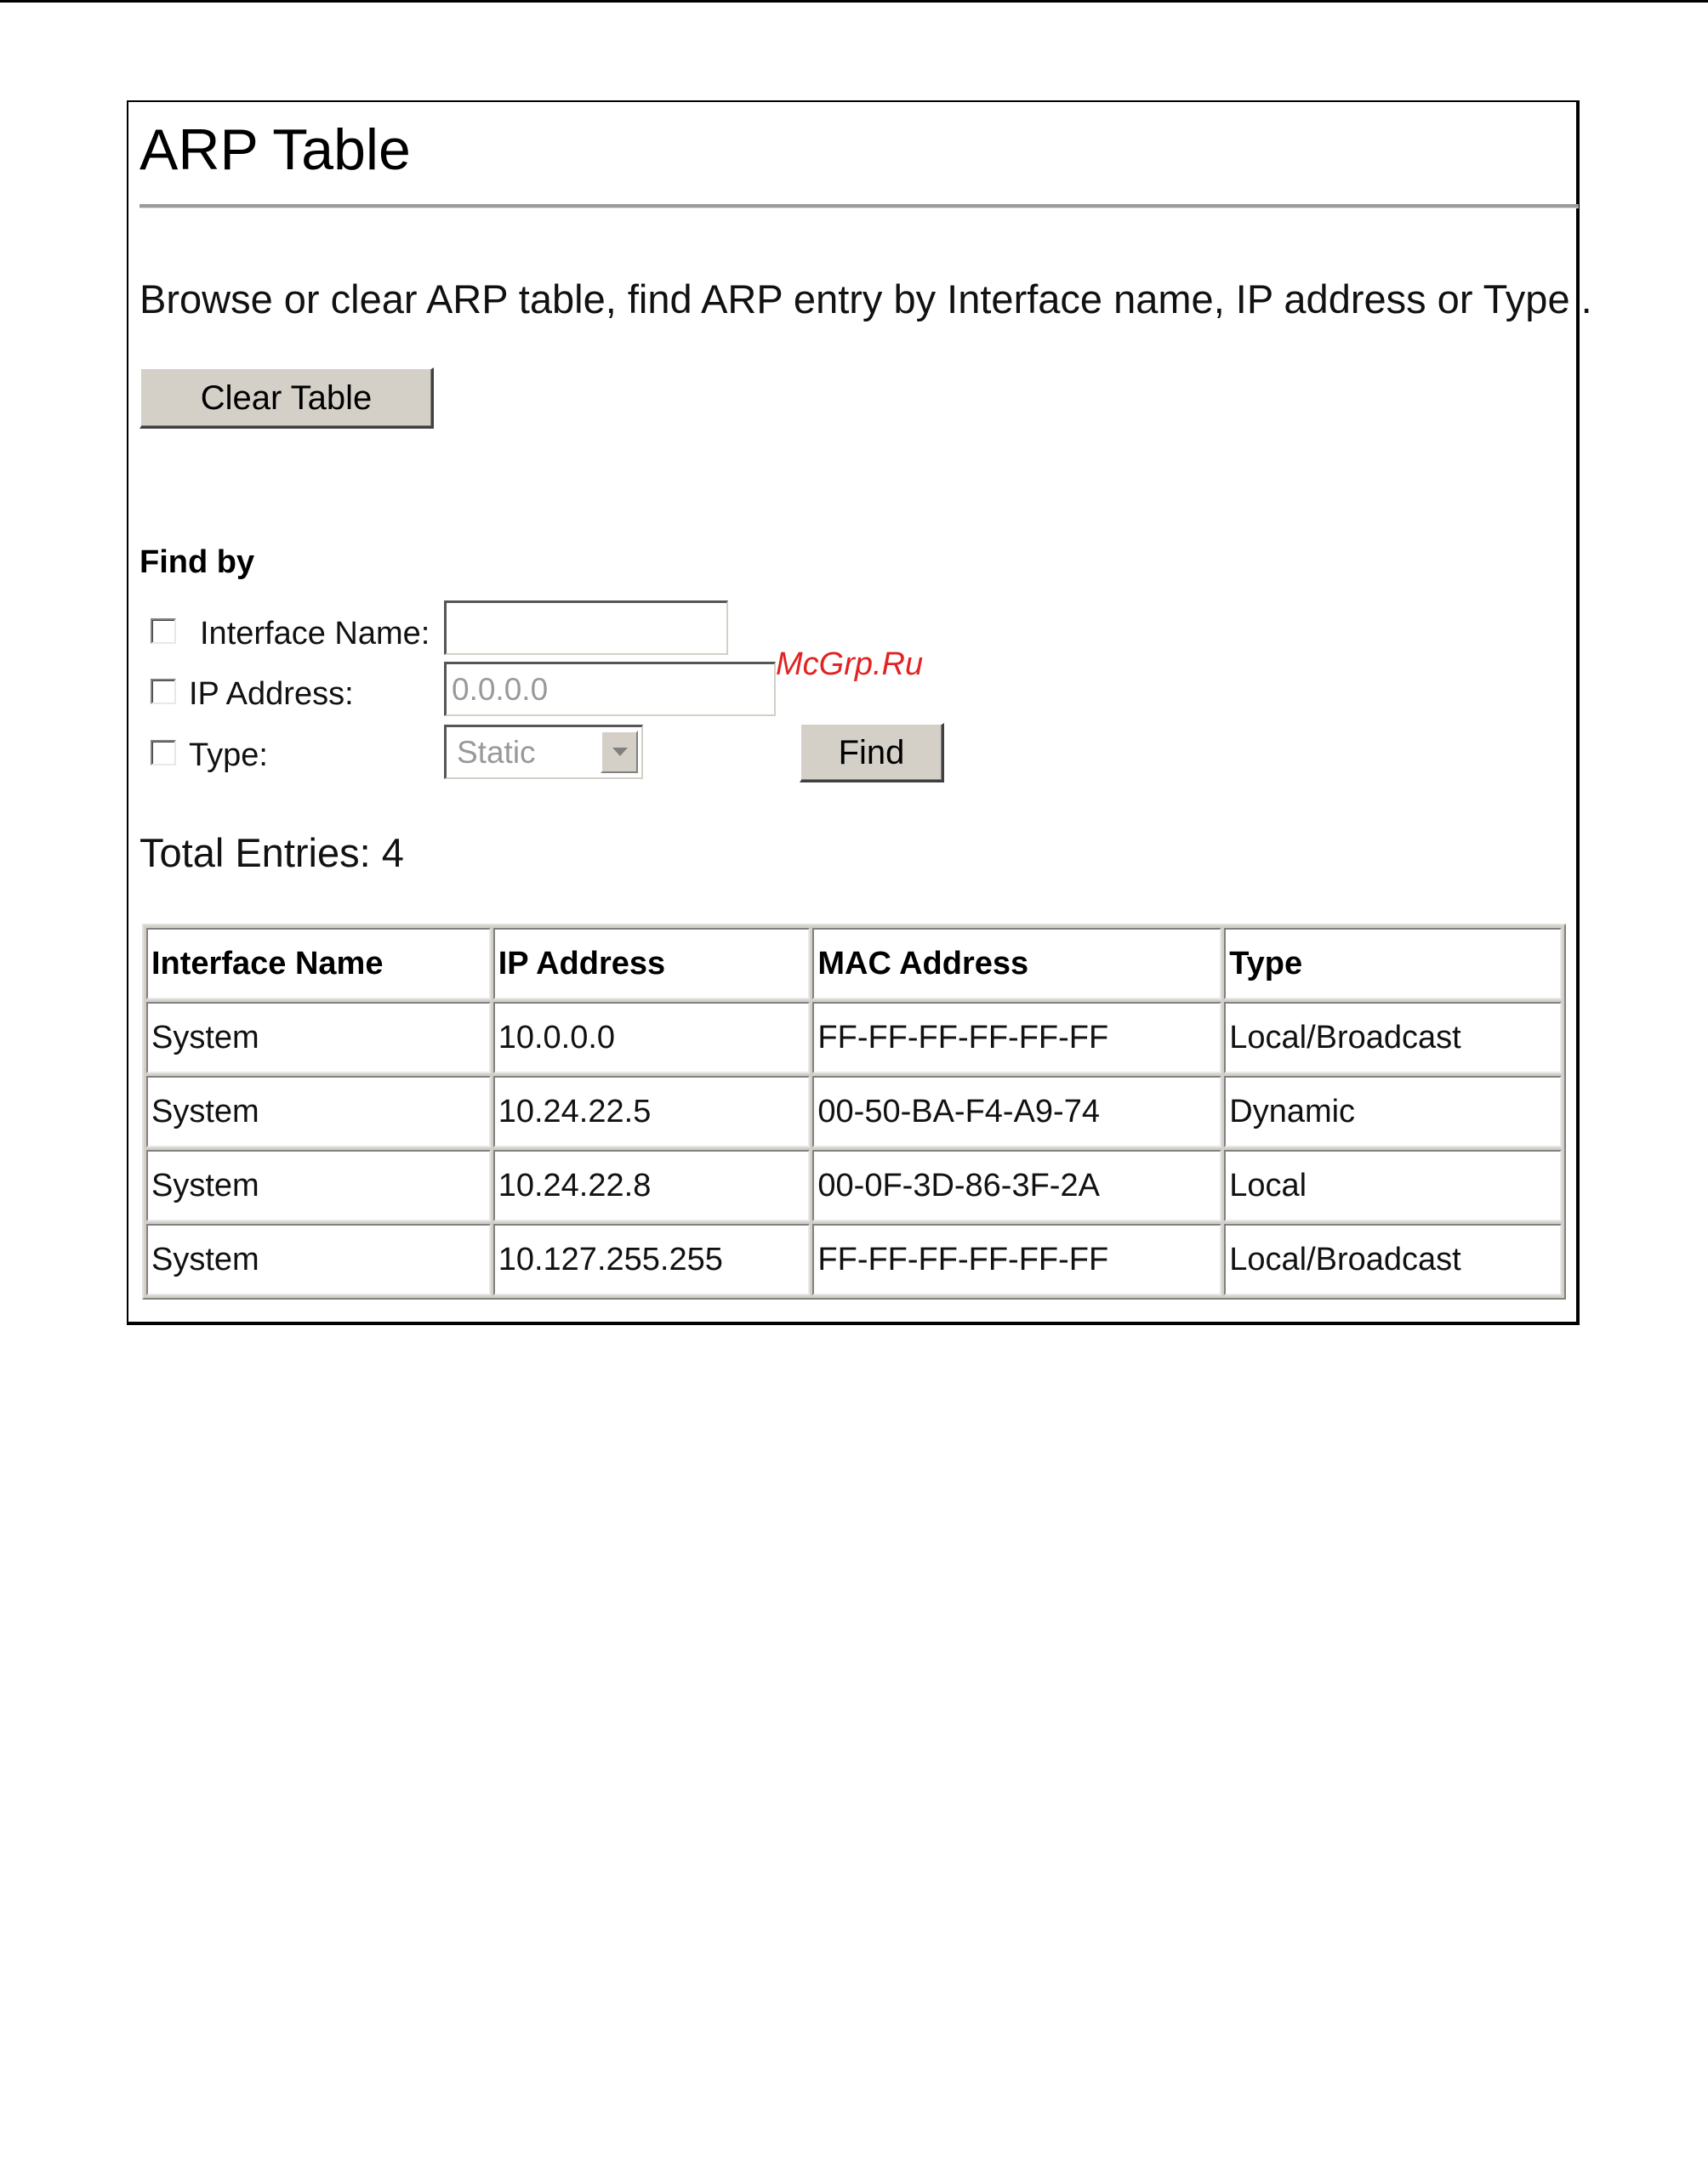 Image resolution: width=1708 pixels, height=2162 pixels. I want to click on interface-name-checkbox, so click(163, 631).